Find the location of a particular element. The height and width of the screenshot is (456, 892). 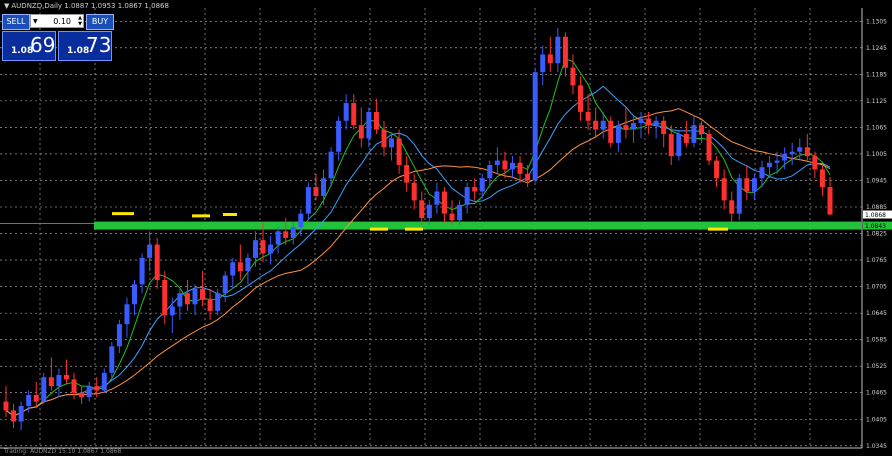

buy-price-button: 1.08 73 is located at coordinates (85, 46).